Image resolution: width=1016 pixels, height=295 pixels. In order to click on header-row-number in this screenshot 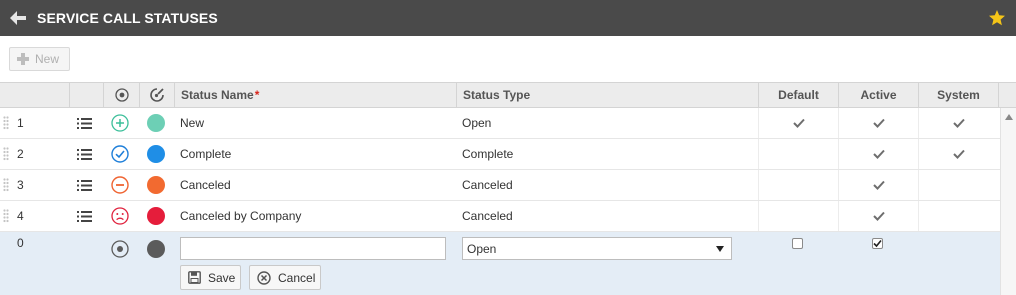, I will do `click(34, 95)`.